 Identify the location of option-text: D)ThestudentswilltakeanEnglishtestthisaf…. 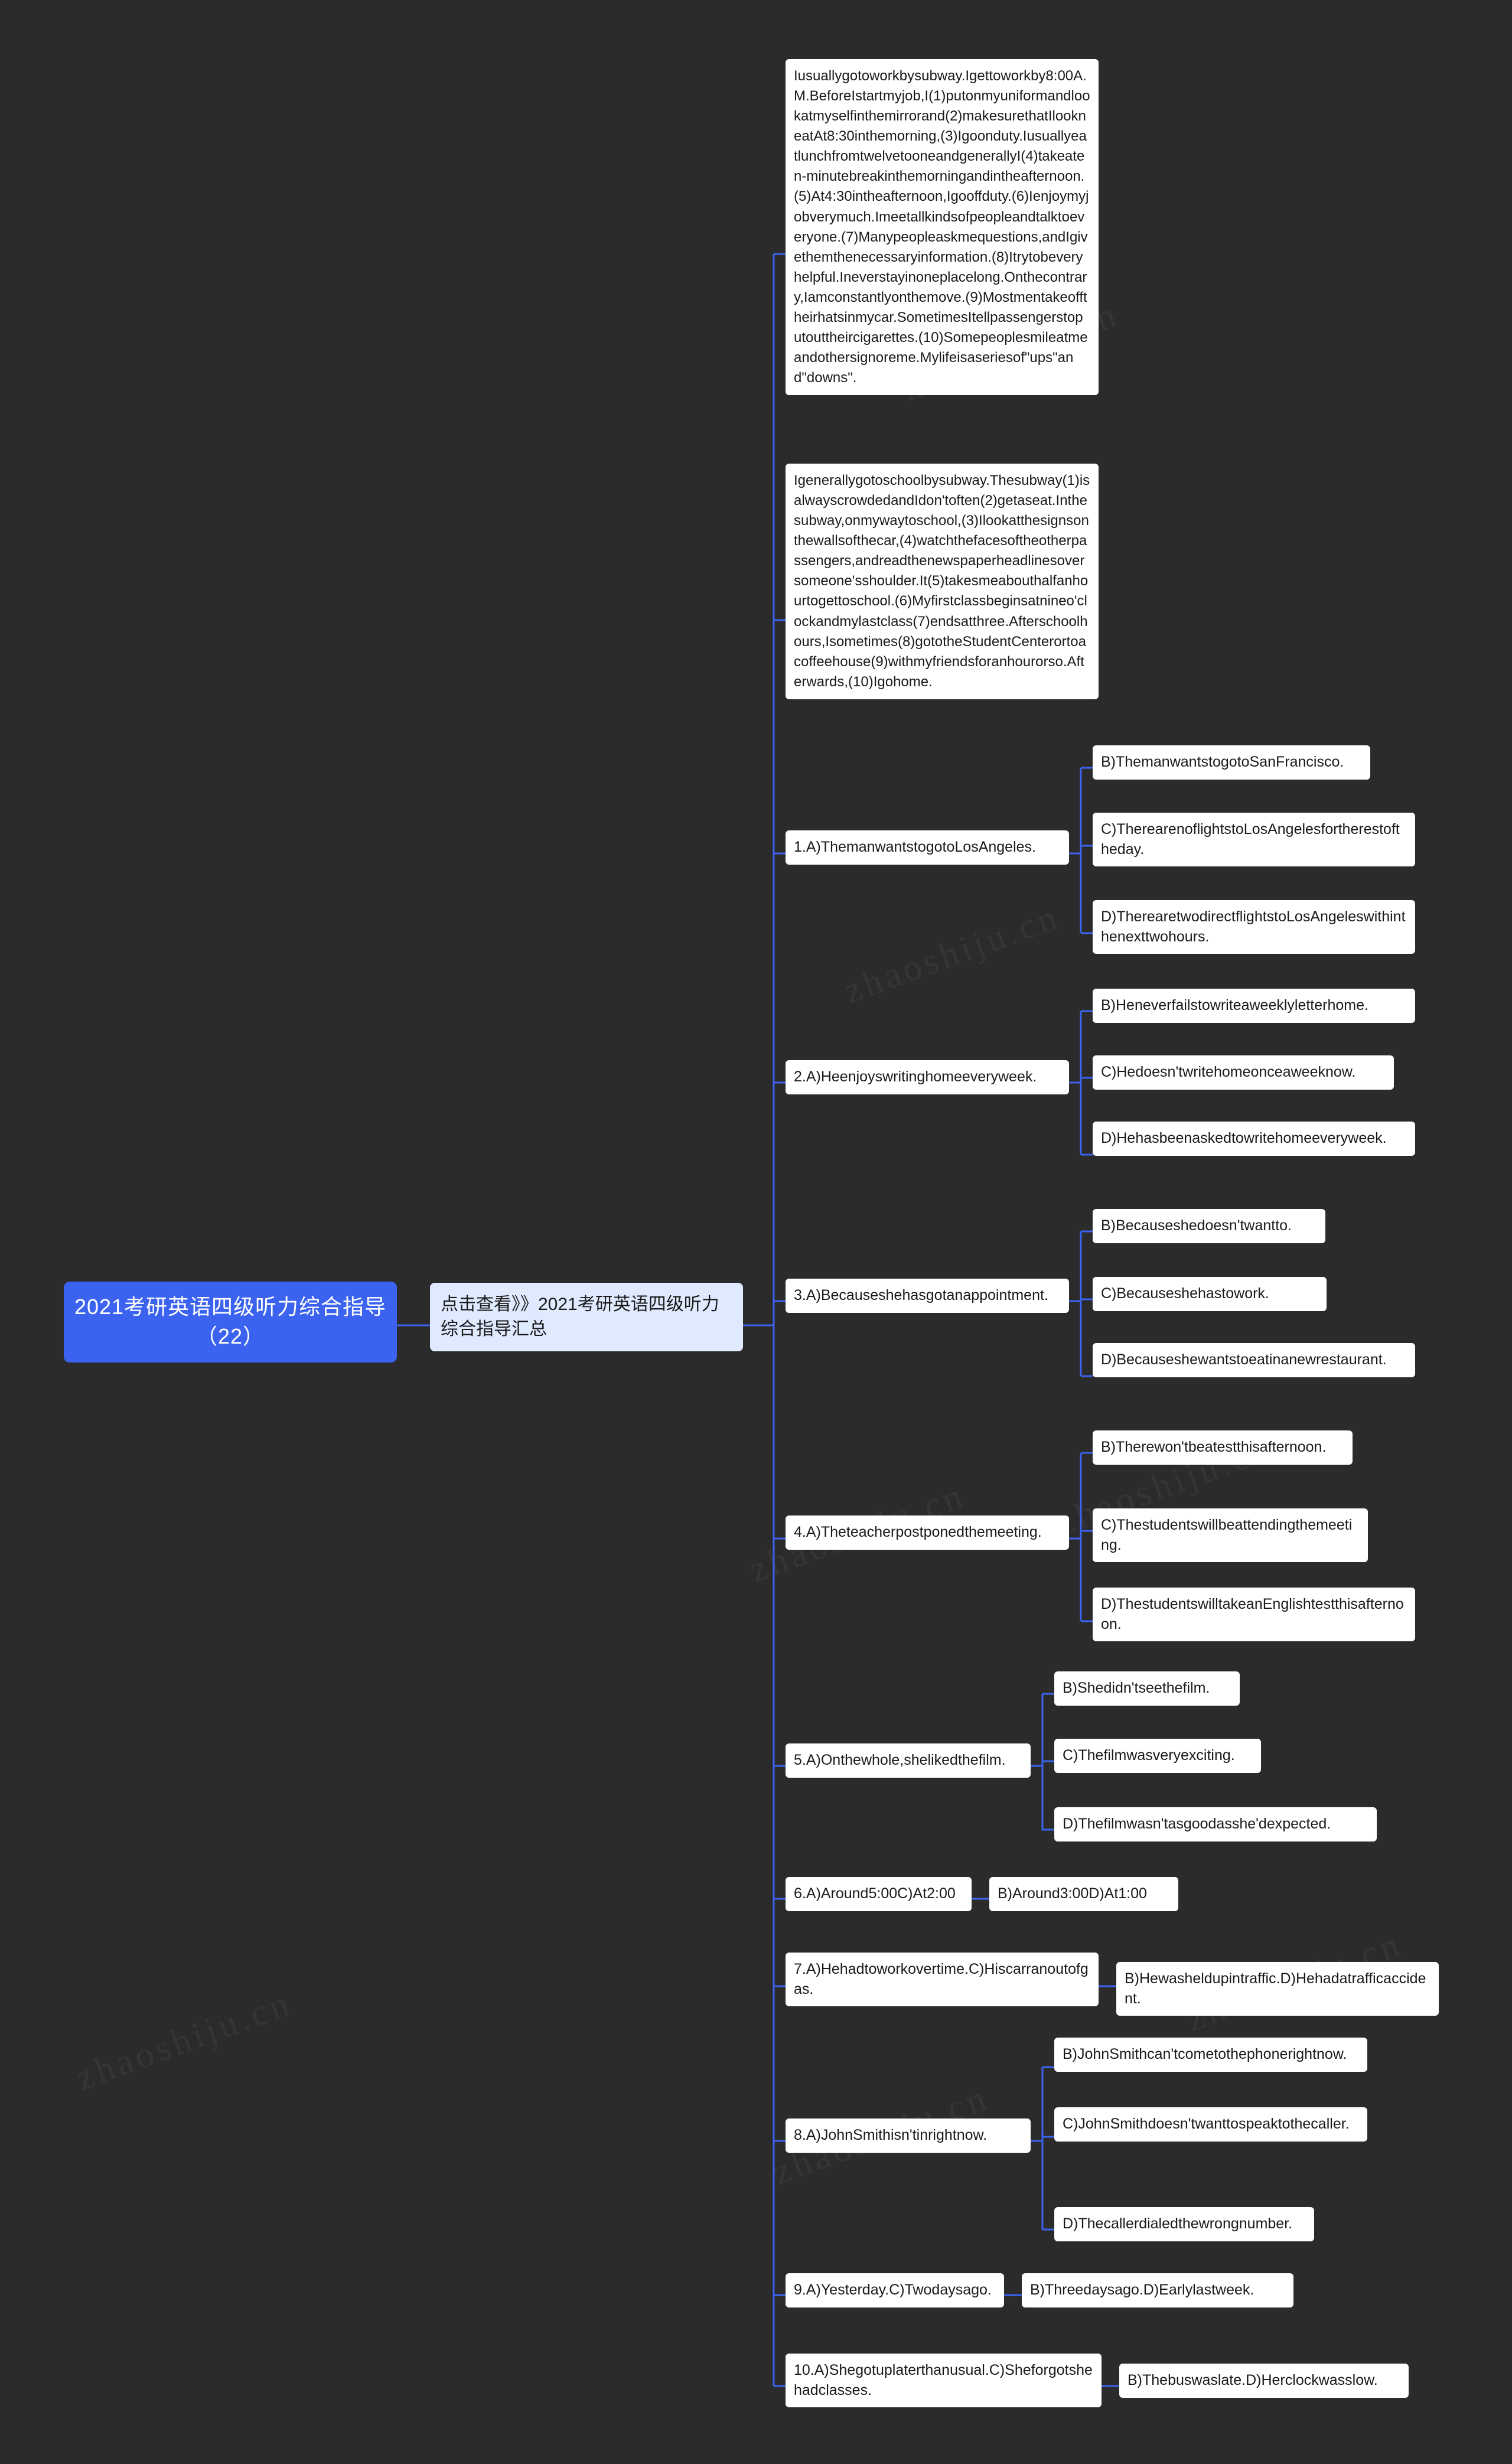
(1252, 1614).